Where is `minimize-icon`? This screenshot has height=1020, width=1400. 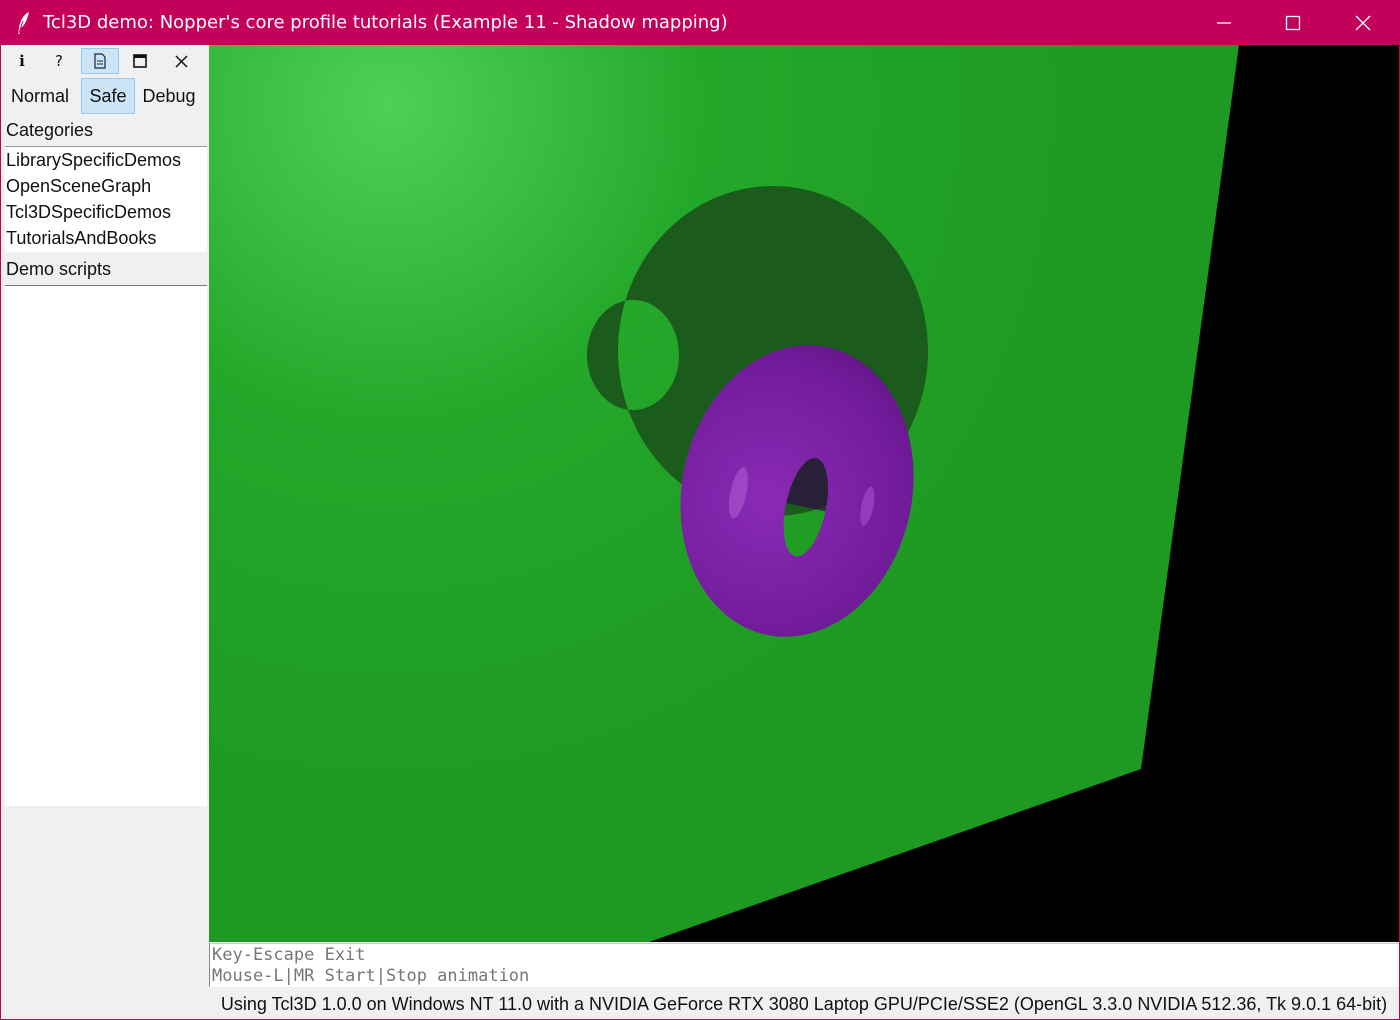
minimize-icon is located at coordinates (1224, 23).